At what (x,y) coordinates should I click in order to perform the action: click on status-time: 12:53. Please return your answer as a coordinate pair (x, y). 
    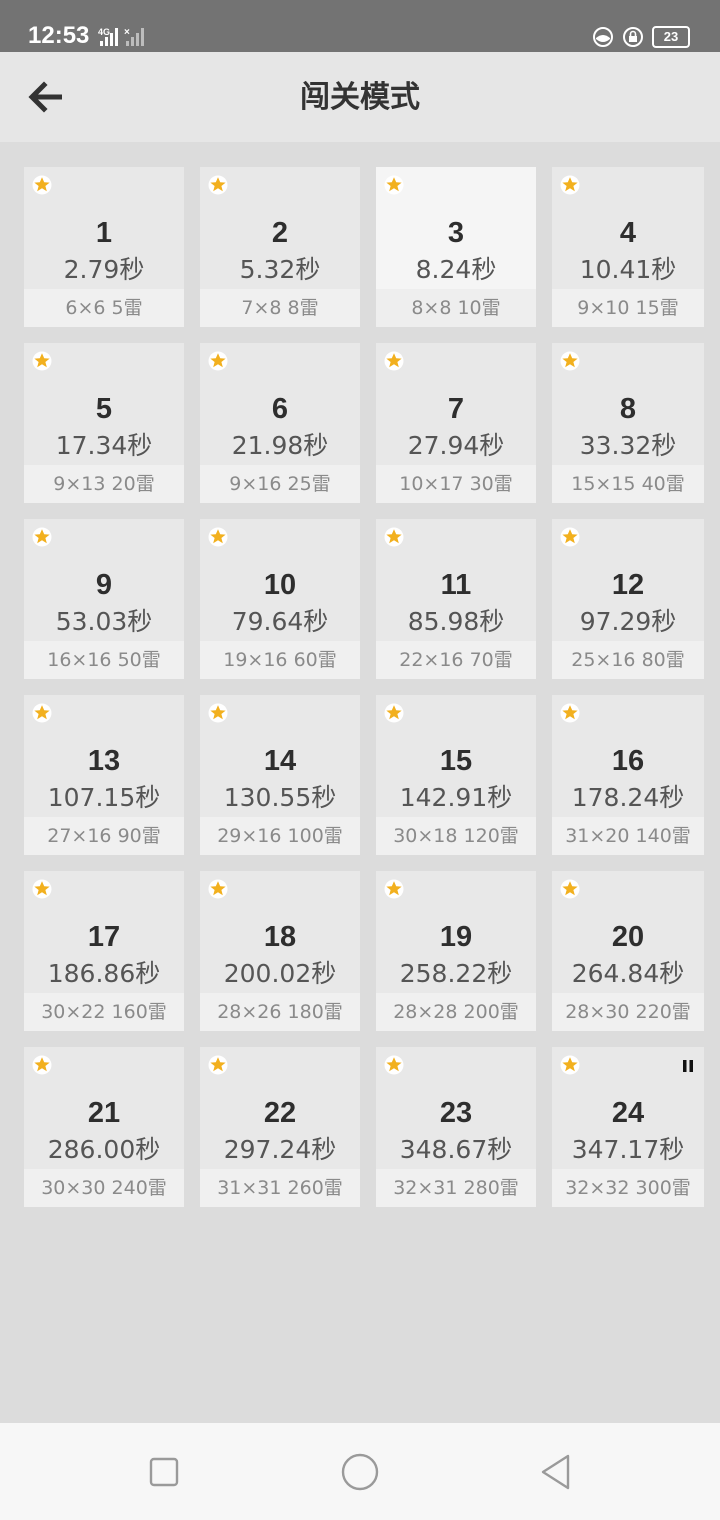
    Looking at the image, I should click on (59, 35).